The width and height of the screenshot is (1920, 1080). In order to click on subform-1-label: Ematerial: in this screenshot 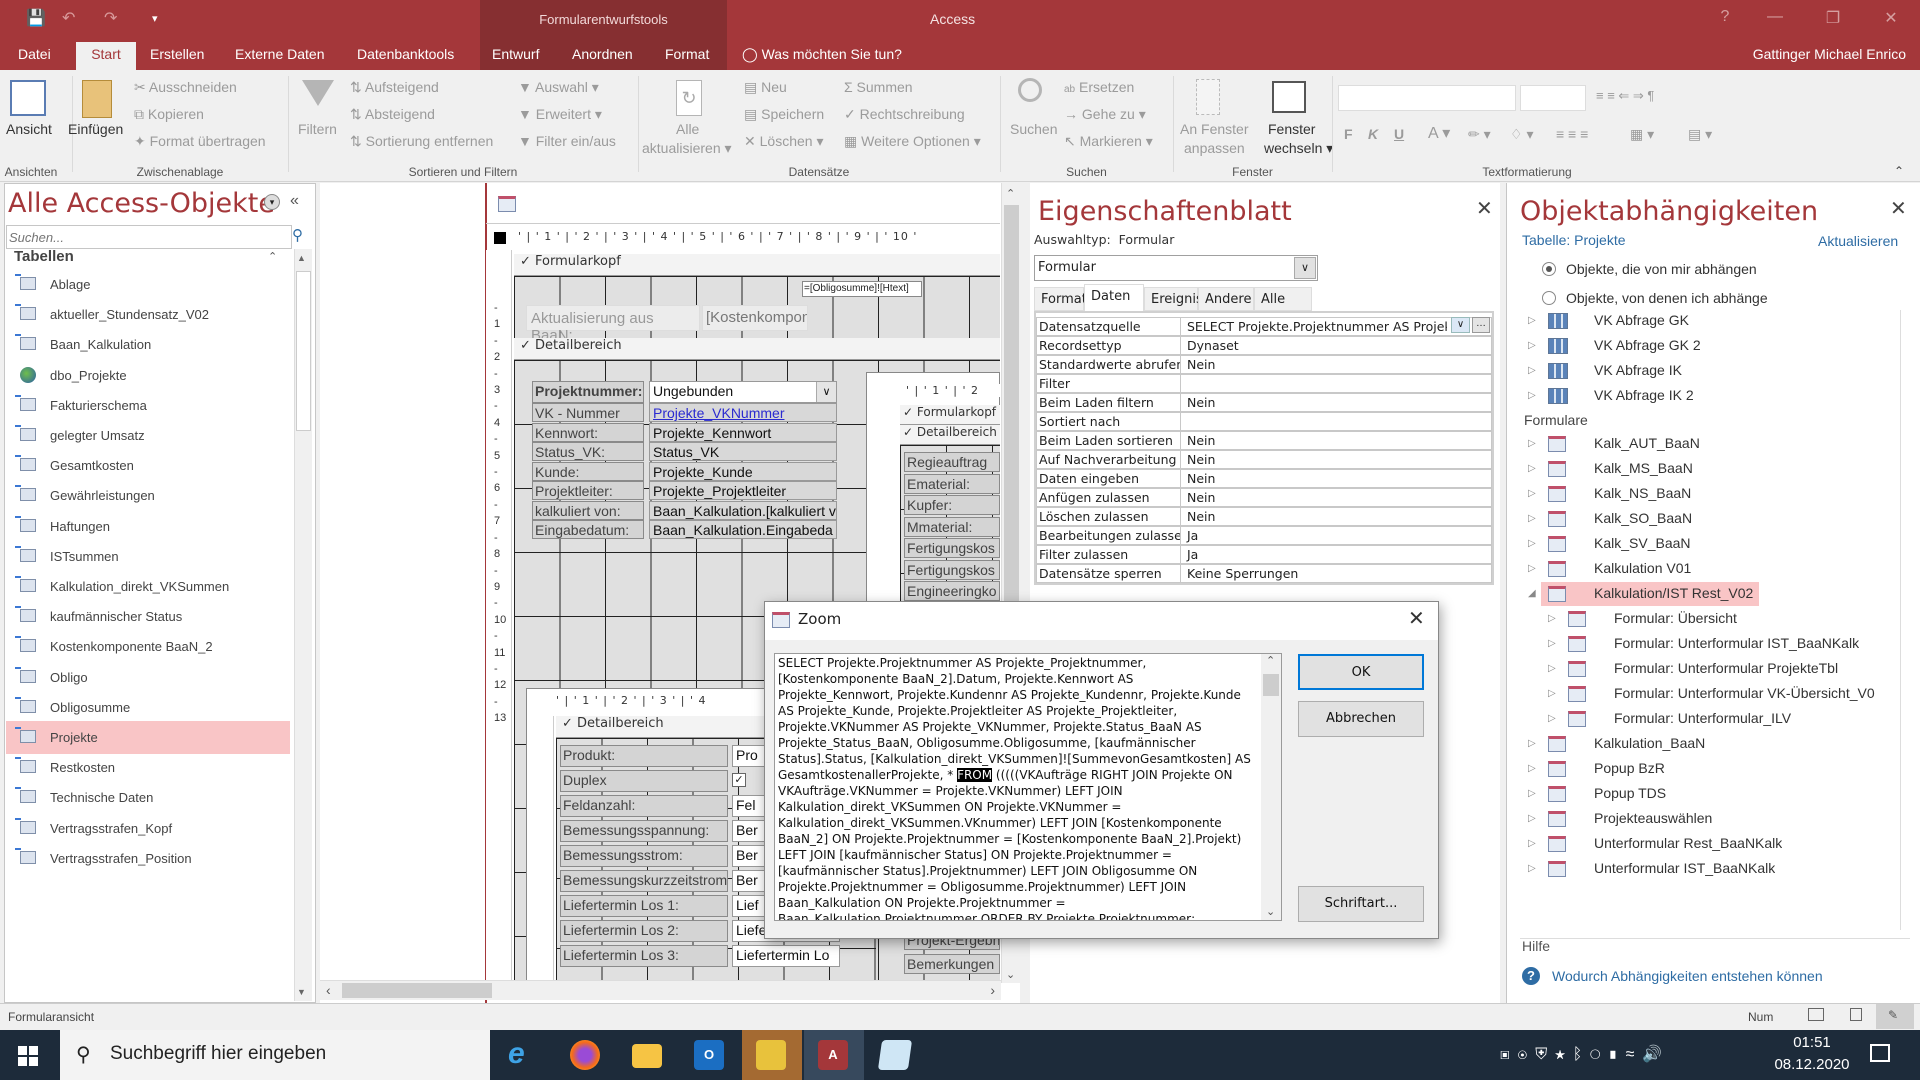, I will do `click(952, 483)`.